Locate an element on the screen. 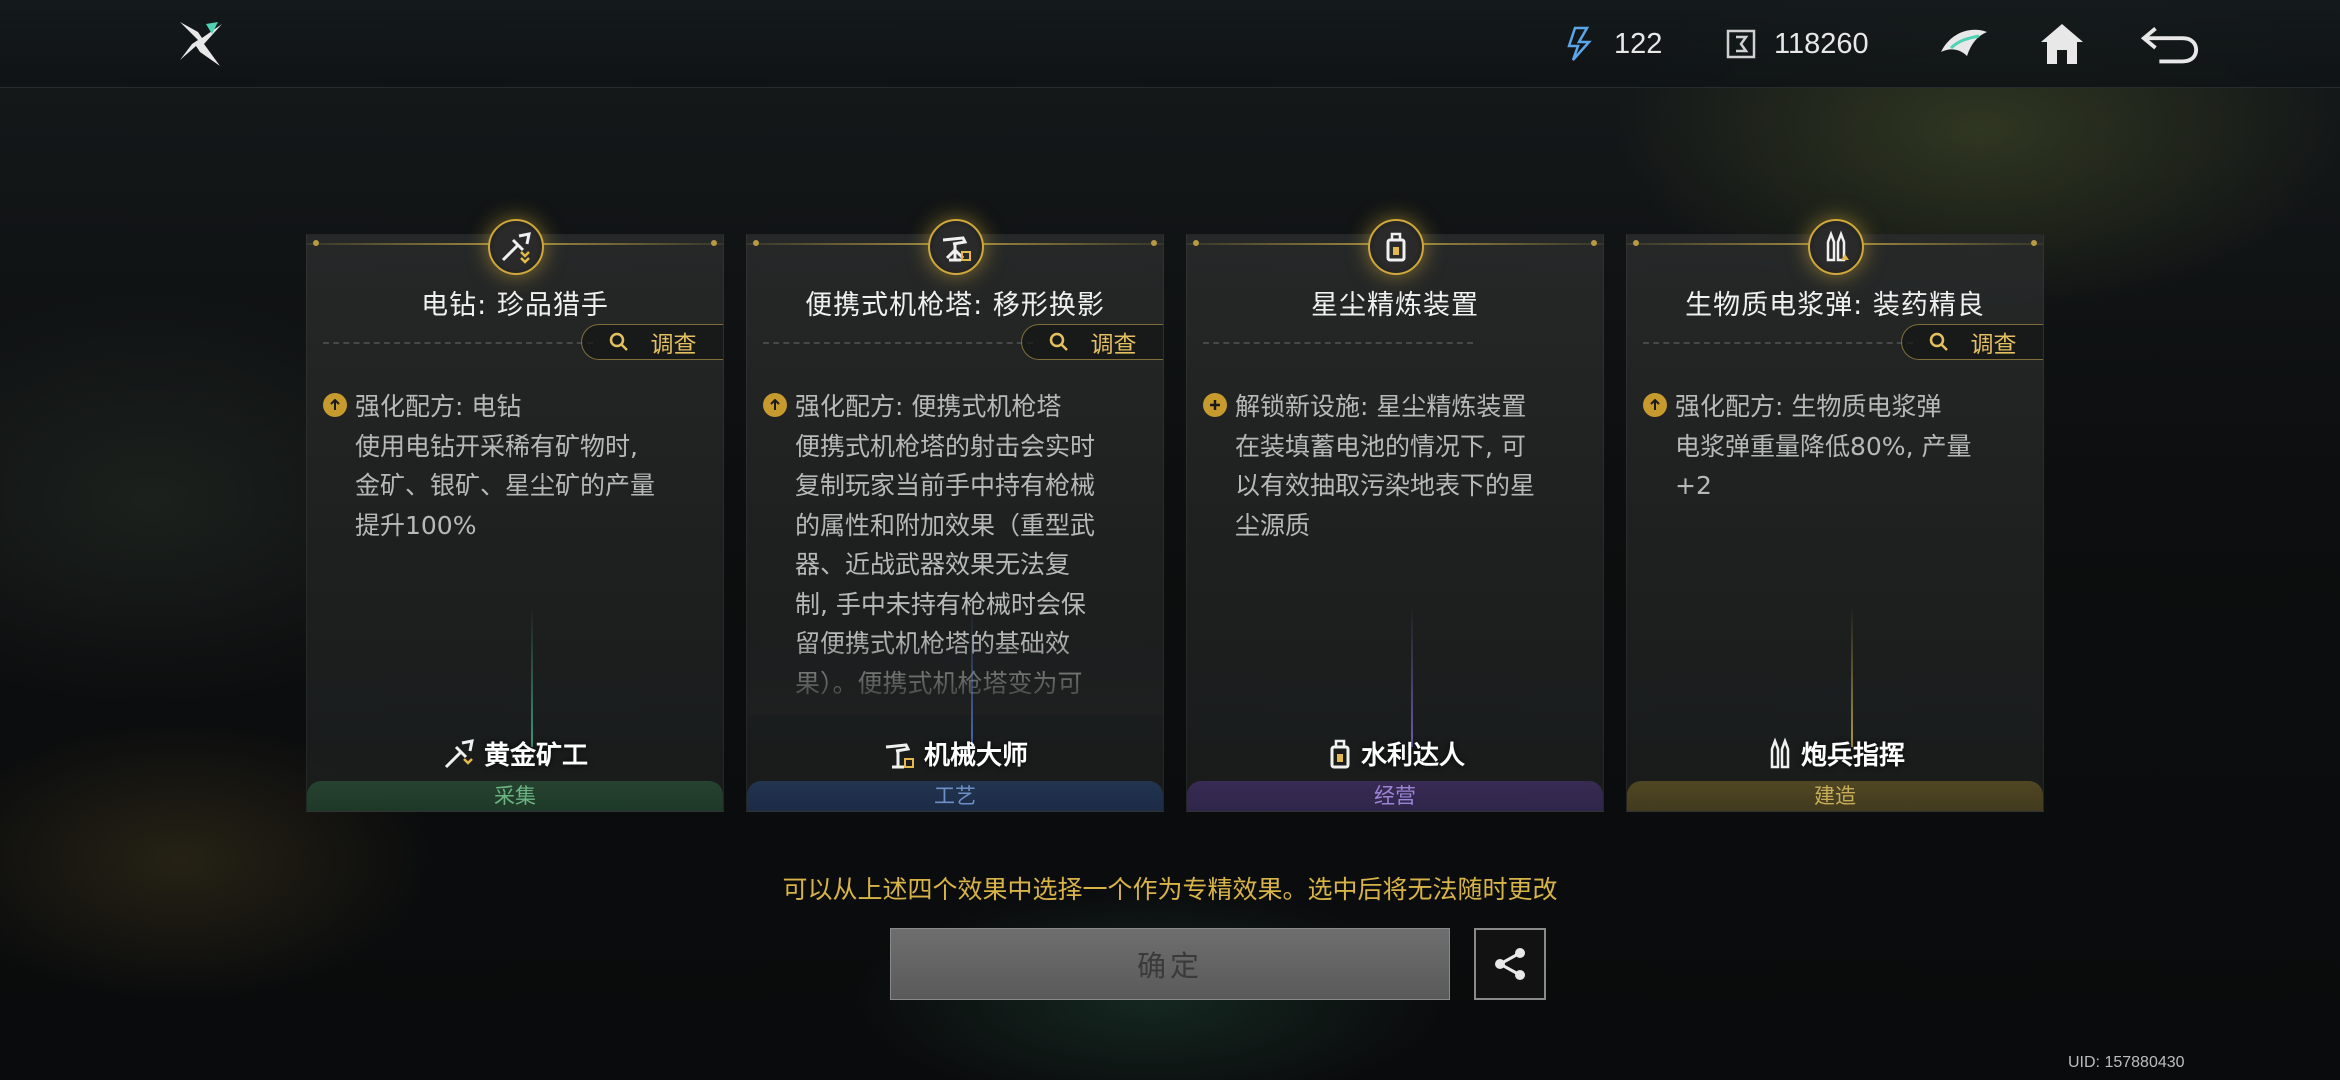  role-label: 水利达人 is located at coordinates (1395, 753).